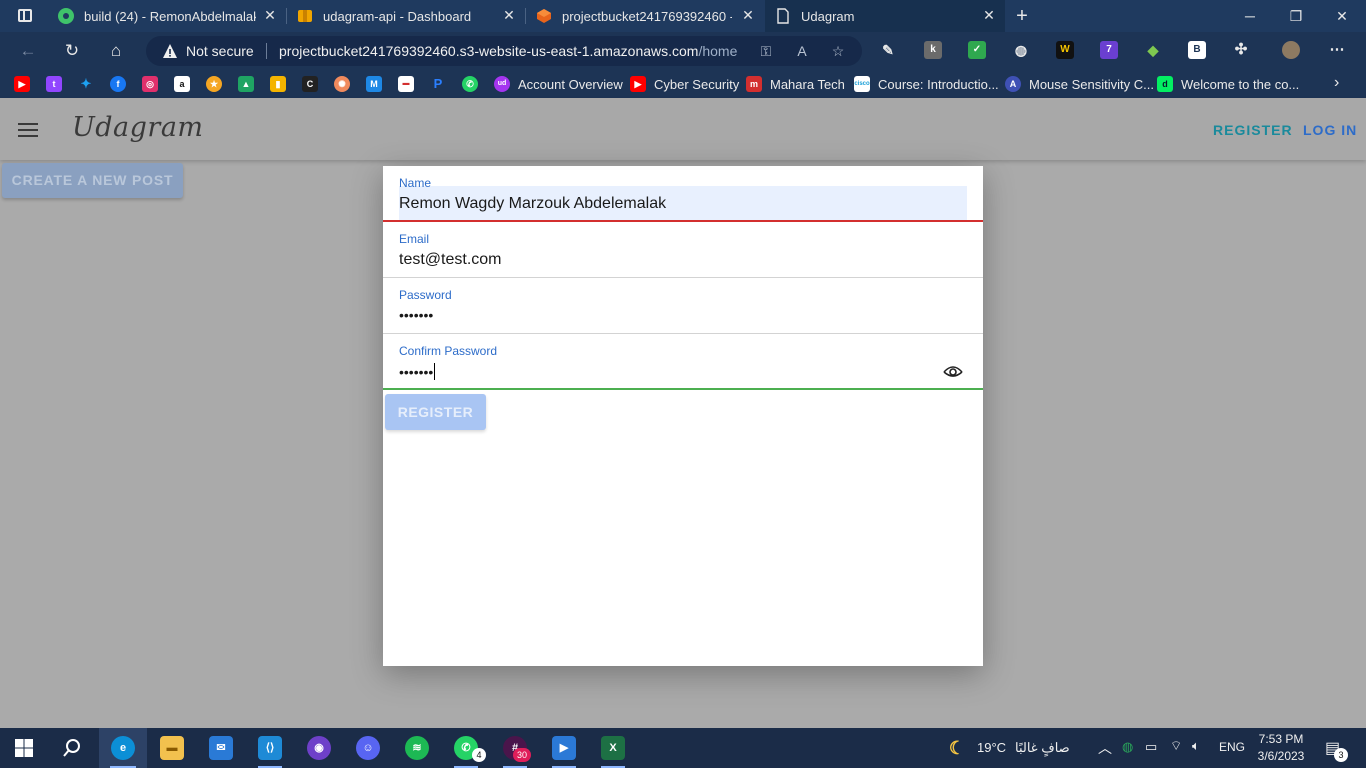 The image size is (1366, 768). What do you see at coordinates (957, 748) in the screenshot?
I see `weather-moon-icon: ☾` at bounding box center [957, 748].